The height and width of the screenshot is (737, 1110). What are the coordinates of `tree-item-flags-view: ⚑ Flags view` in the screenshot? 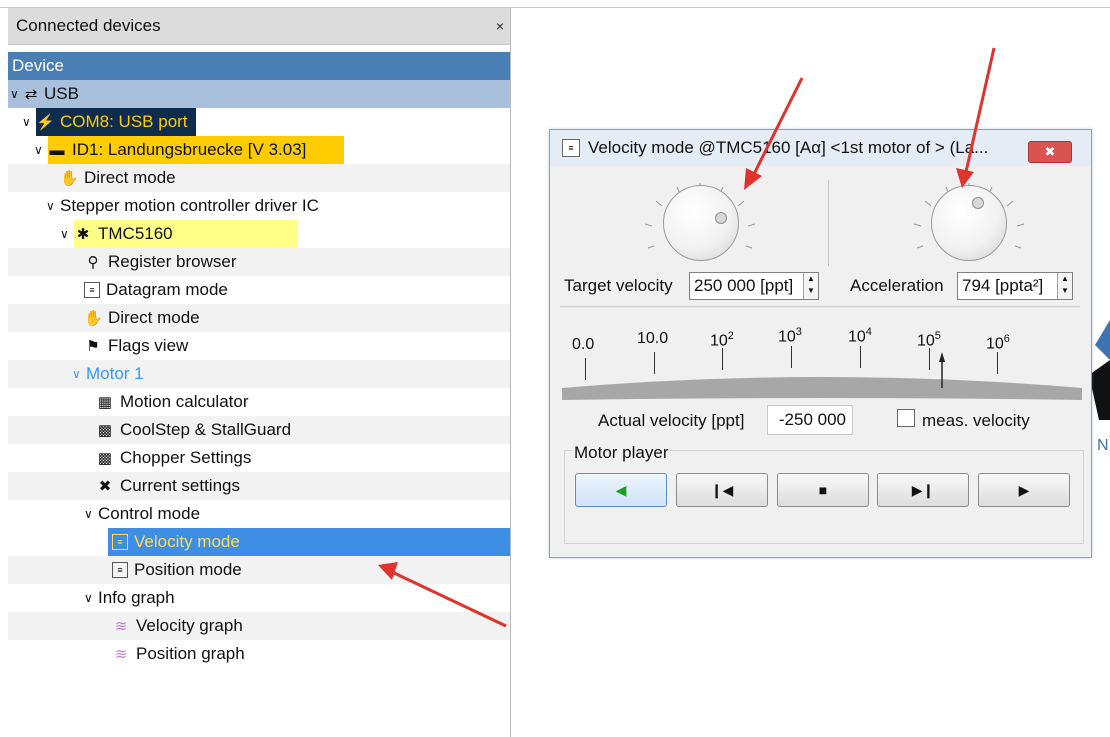 It's located at (259, 346).